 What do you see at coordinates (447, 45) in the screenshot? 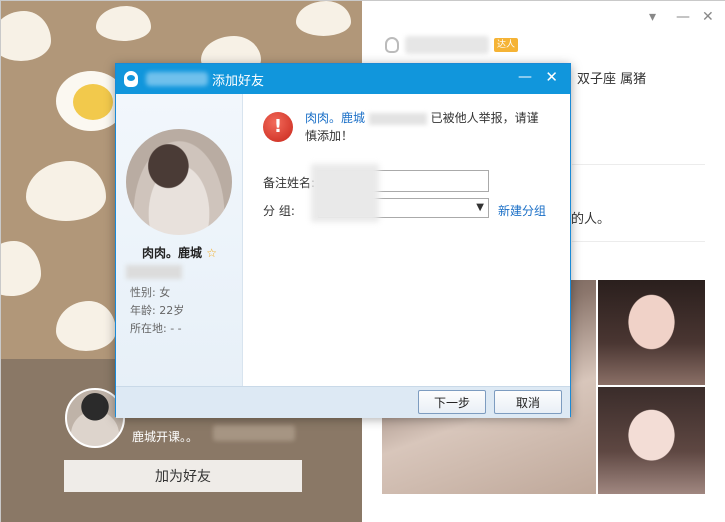
I see `nickname-blur` at bounding box center [447, 45].